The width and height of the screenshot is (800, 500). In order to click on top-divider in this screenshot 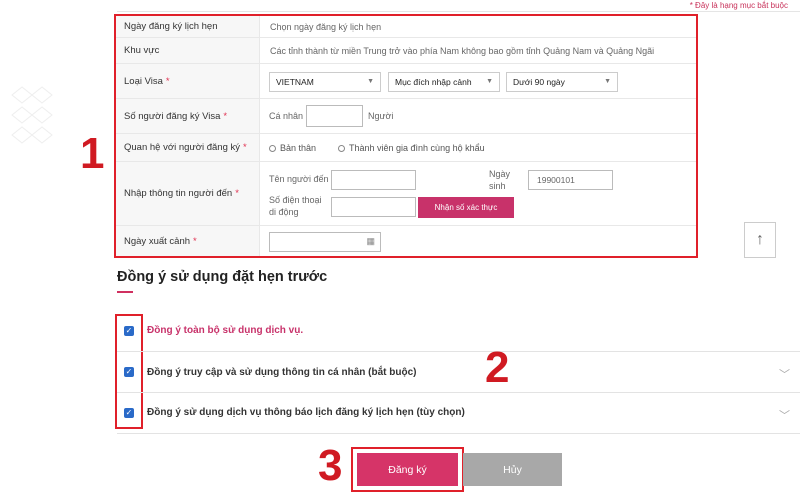, I will do `click(458, 11)`.